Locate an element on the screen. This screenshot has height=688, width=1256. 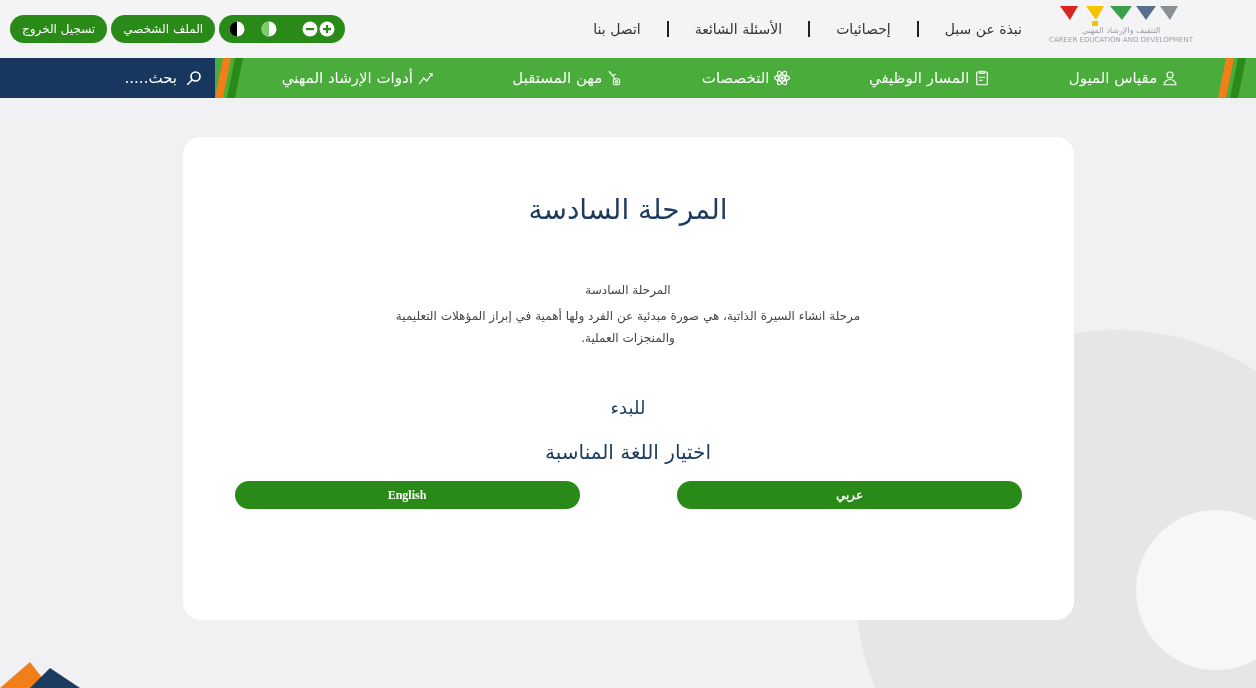
nav-link: التخصصات is located at coordinates (746, 78).